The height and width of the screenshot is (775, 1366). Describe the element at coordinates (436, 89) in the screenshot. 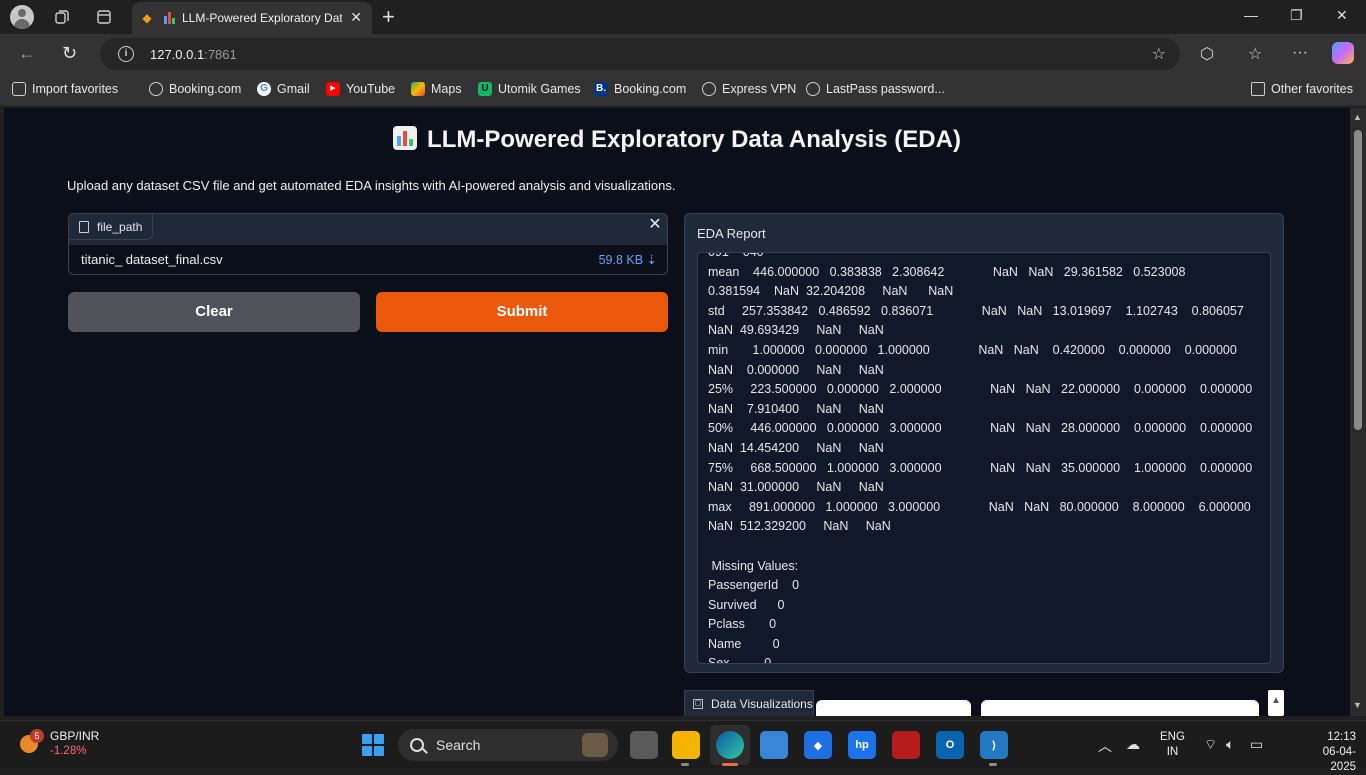

I see `bookmark-maps: Maps` at that location.